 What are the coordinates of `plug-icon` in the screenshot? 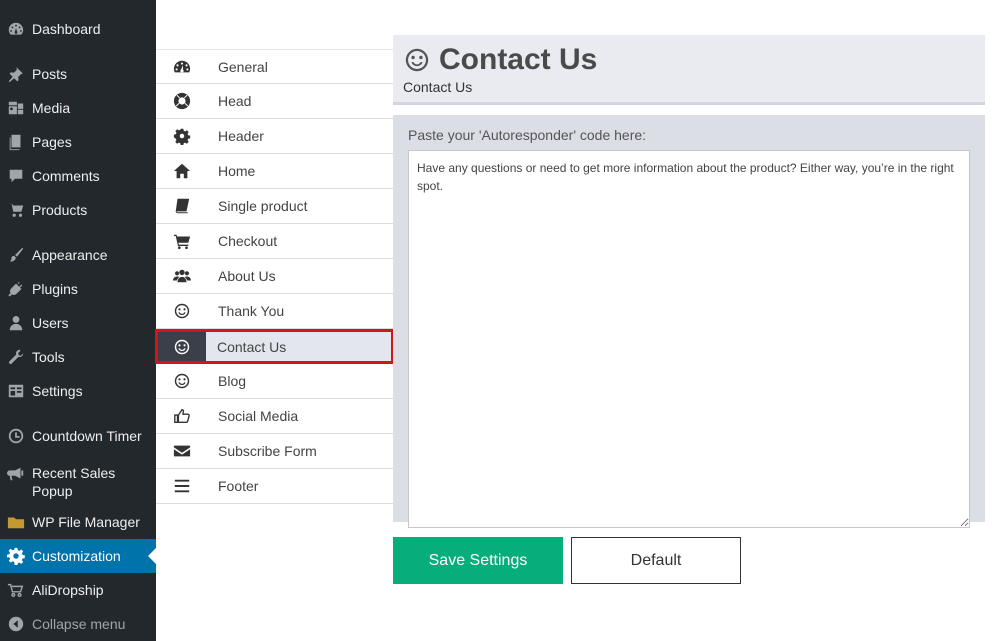 It's located at (16, 289).